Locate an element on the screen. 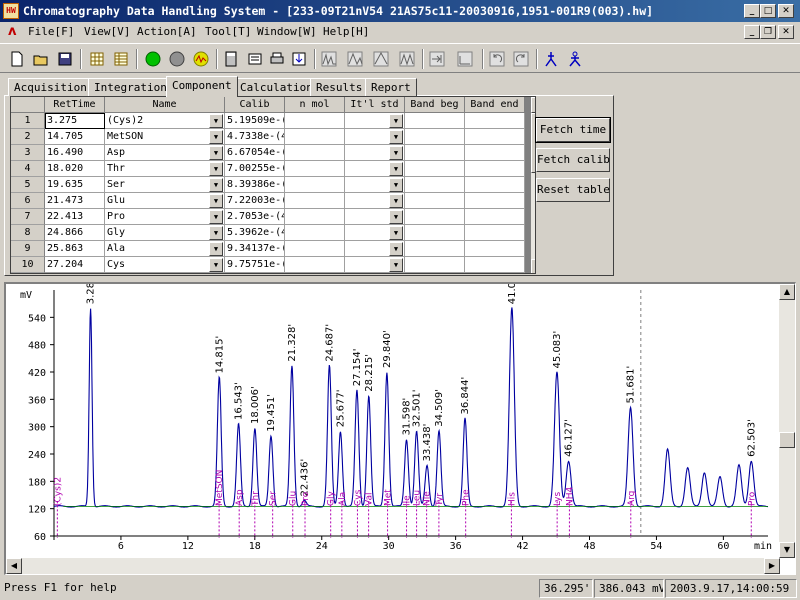 Image resolution: width=800 pixels, height=600 pixels. tab-acquisition: Acquisition is located at coordinates (50, 87).